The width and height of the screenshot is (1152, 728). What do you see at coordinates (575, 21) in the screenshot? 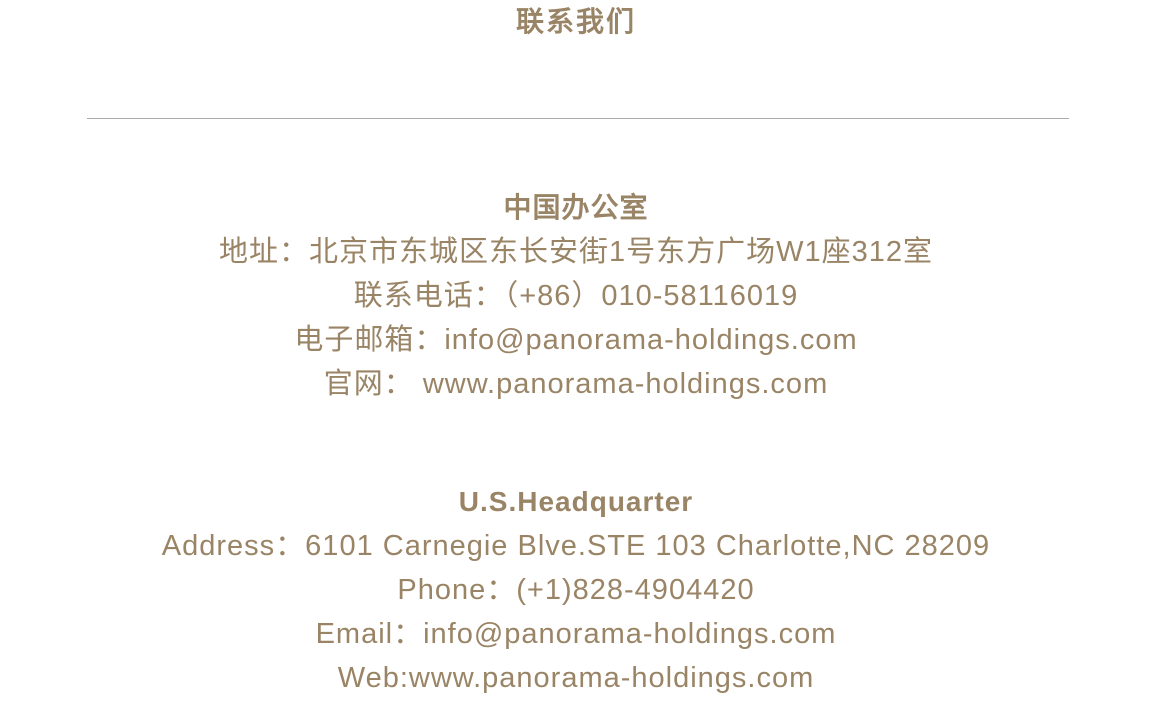
I see `page-title: 联系我们` at bounding box center [575, 21].